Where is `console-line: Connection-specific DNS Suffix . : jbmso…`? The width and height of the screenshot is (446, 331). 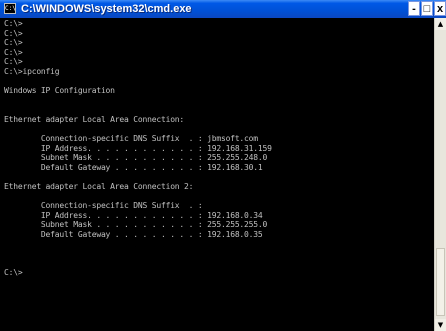
console-line: Connection-specific DNS Suffix . : jbmso… is located at coordinates (131, 139).